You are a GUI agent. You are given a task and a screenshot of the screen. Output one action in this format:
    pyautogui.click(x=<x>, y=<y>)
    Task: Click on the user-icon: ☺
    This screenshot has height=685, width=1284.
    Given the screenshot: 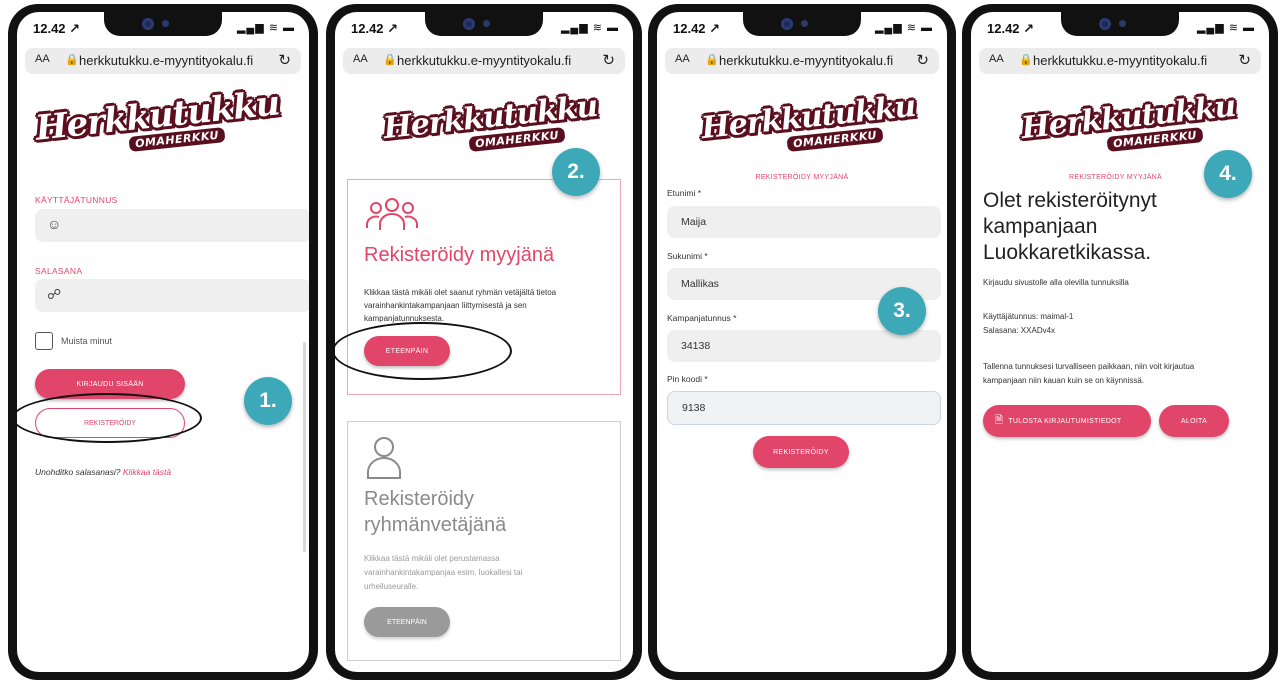 What is the action you would take?
    pyautogui.click(x=54, y=224)
    